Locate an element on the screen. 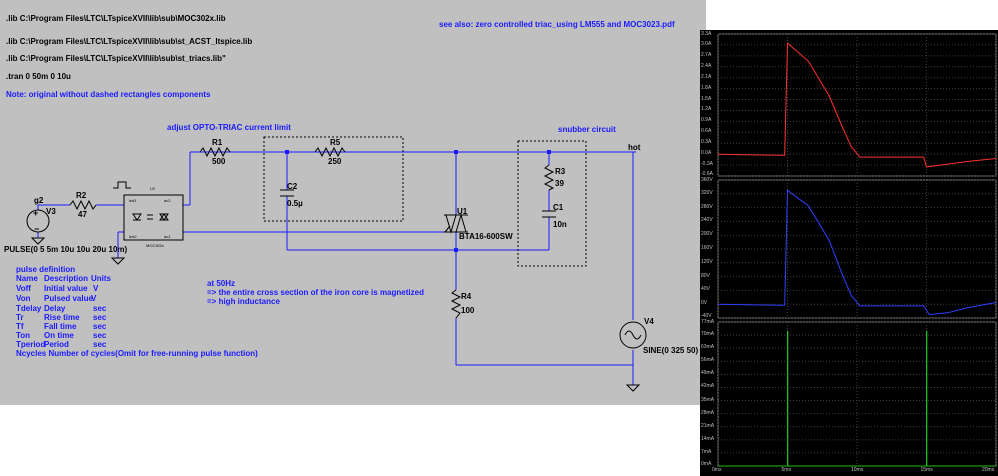 The height and width of the screenshot is (476, 998). y-tick-label: 240V is located at coordinates (707, 220).